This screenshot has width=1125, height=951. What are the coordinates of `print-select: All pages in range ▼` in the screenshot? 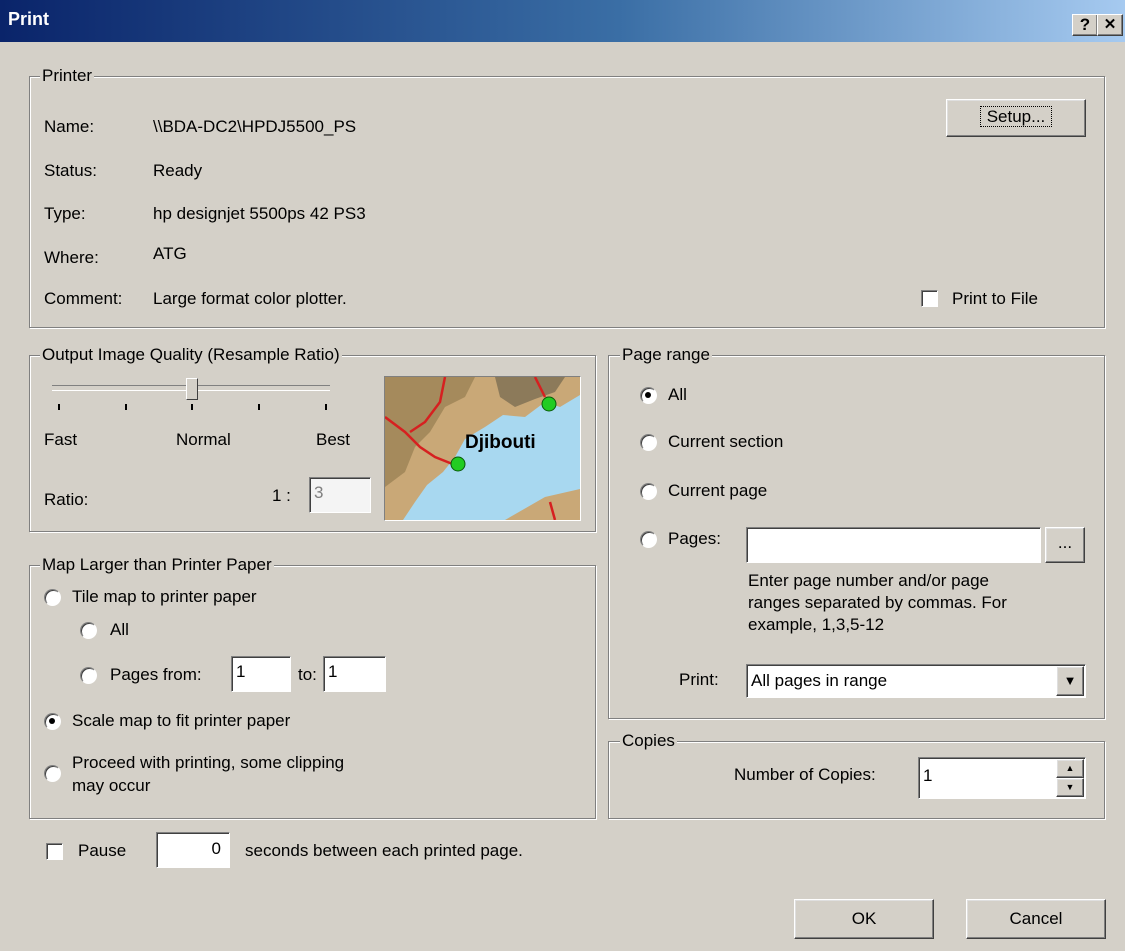 It's located at (916, 681).